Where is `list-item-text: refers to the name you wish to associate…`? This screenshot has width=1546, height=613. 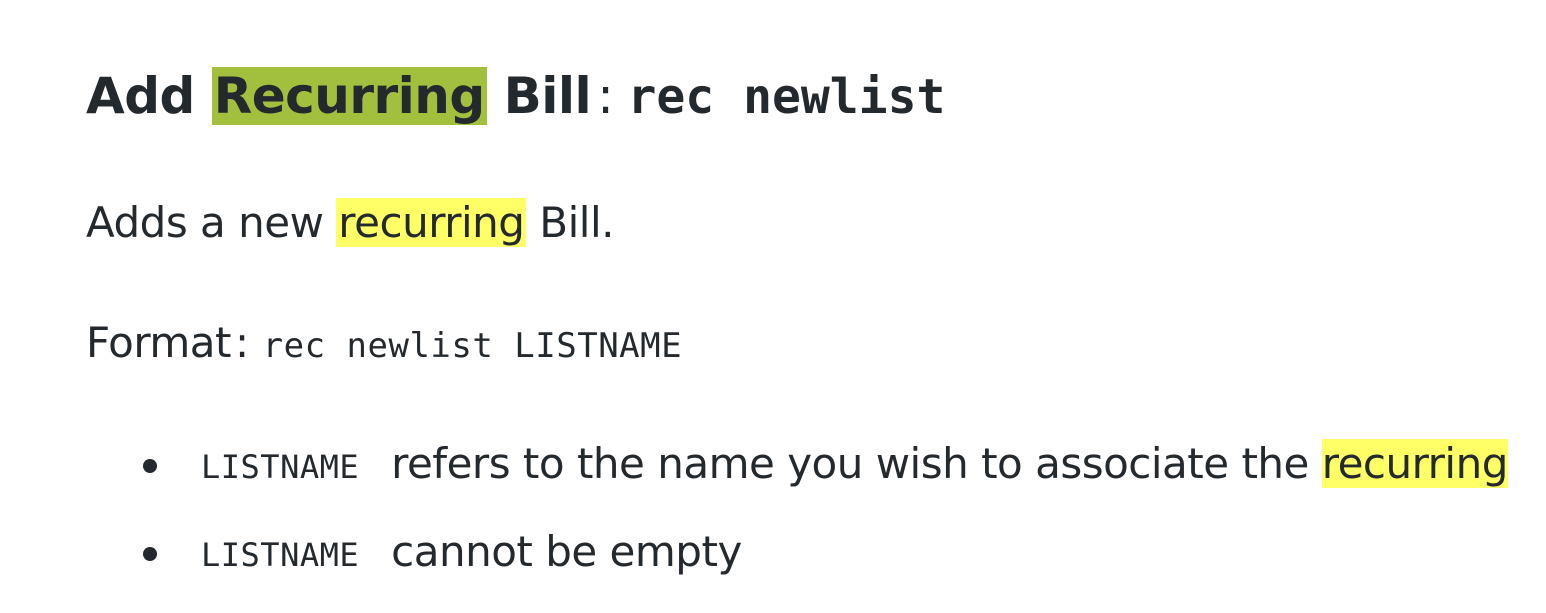
list-item-text: refers to the name you wish to associate… is located at coordinates (856, 463).